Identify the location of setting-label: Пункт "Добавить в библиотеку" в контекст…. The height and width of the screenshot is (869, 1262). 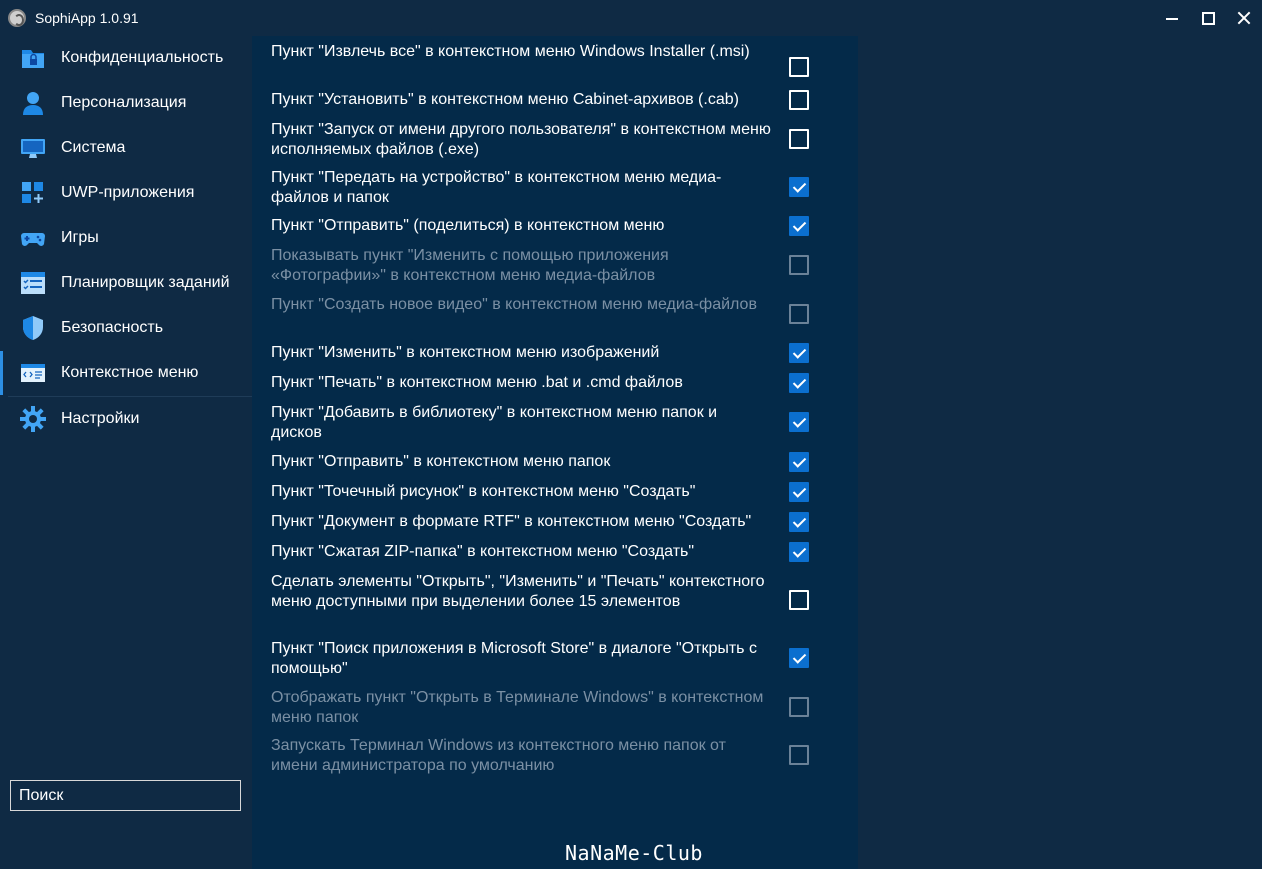
(494, 422).